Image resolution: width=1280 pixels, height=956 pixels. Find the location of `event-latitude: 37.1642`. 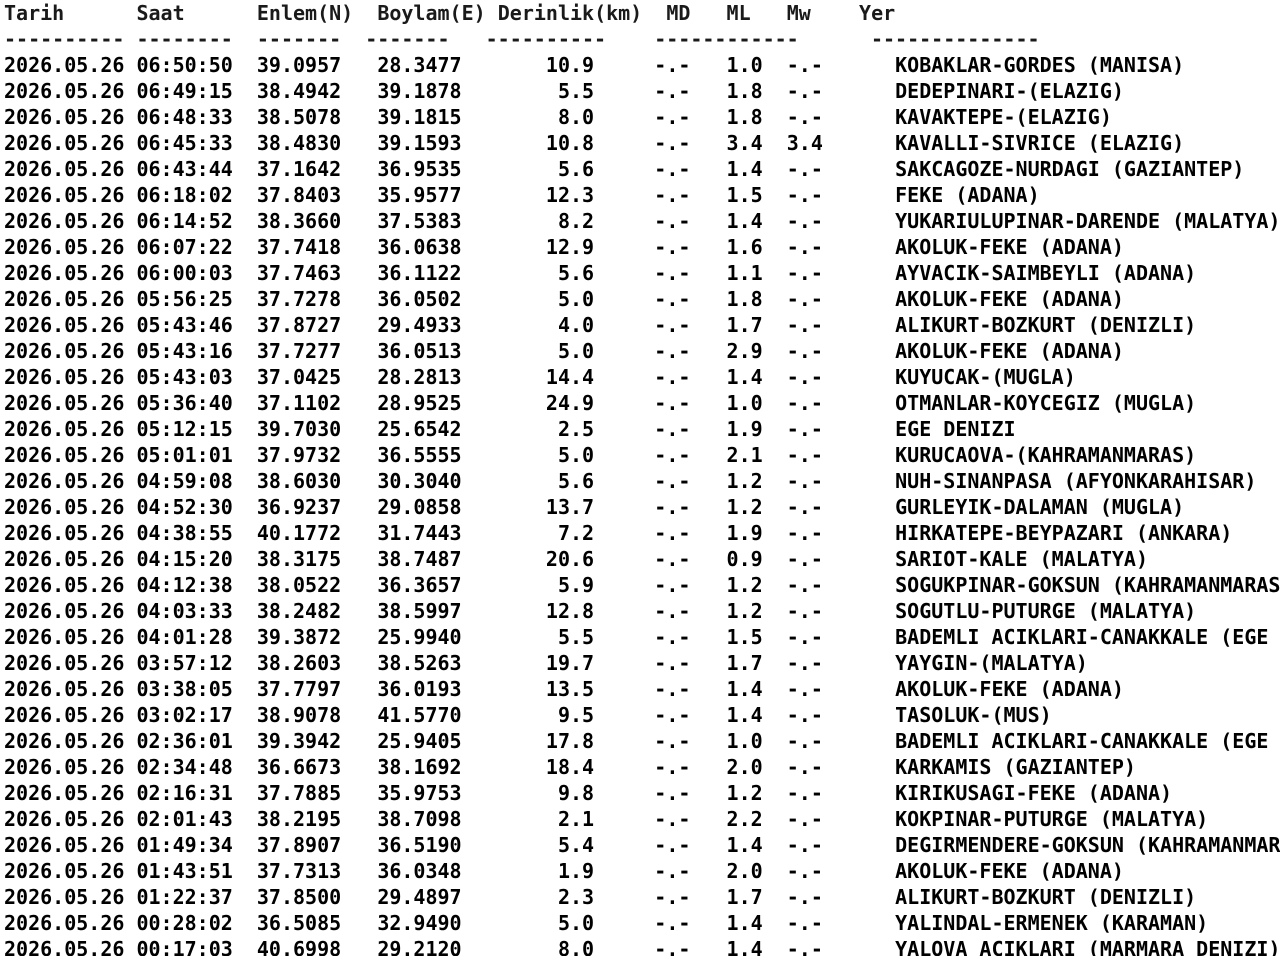

event-latitude: 37.1642 is located at coordinates (299, 169).